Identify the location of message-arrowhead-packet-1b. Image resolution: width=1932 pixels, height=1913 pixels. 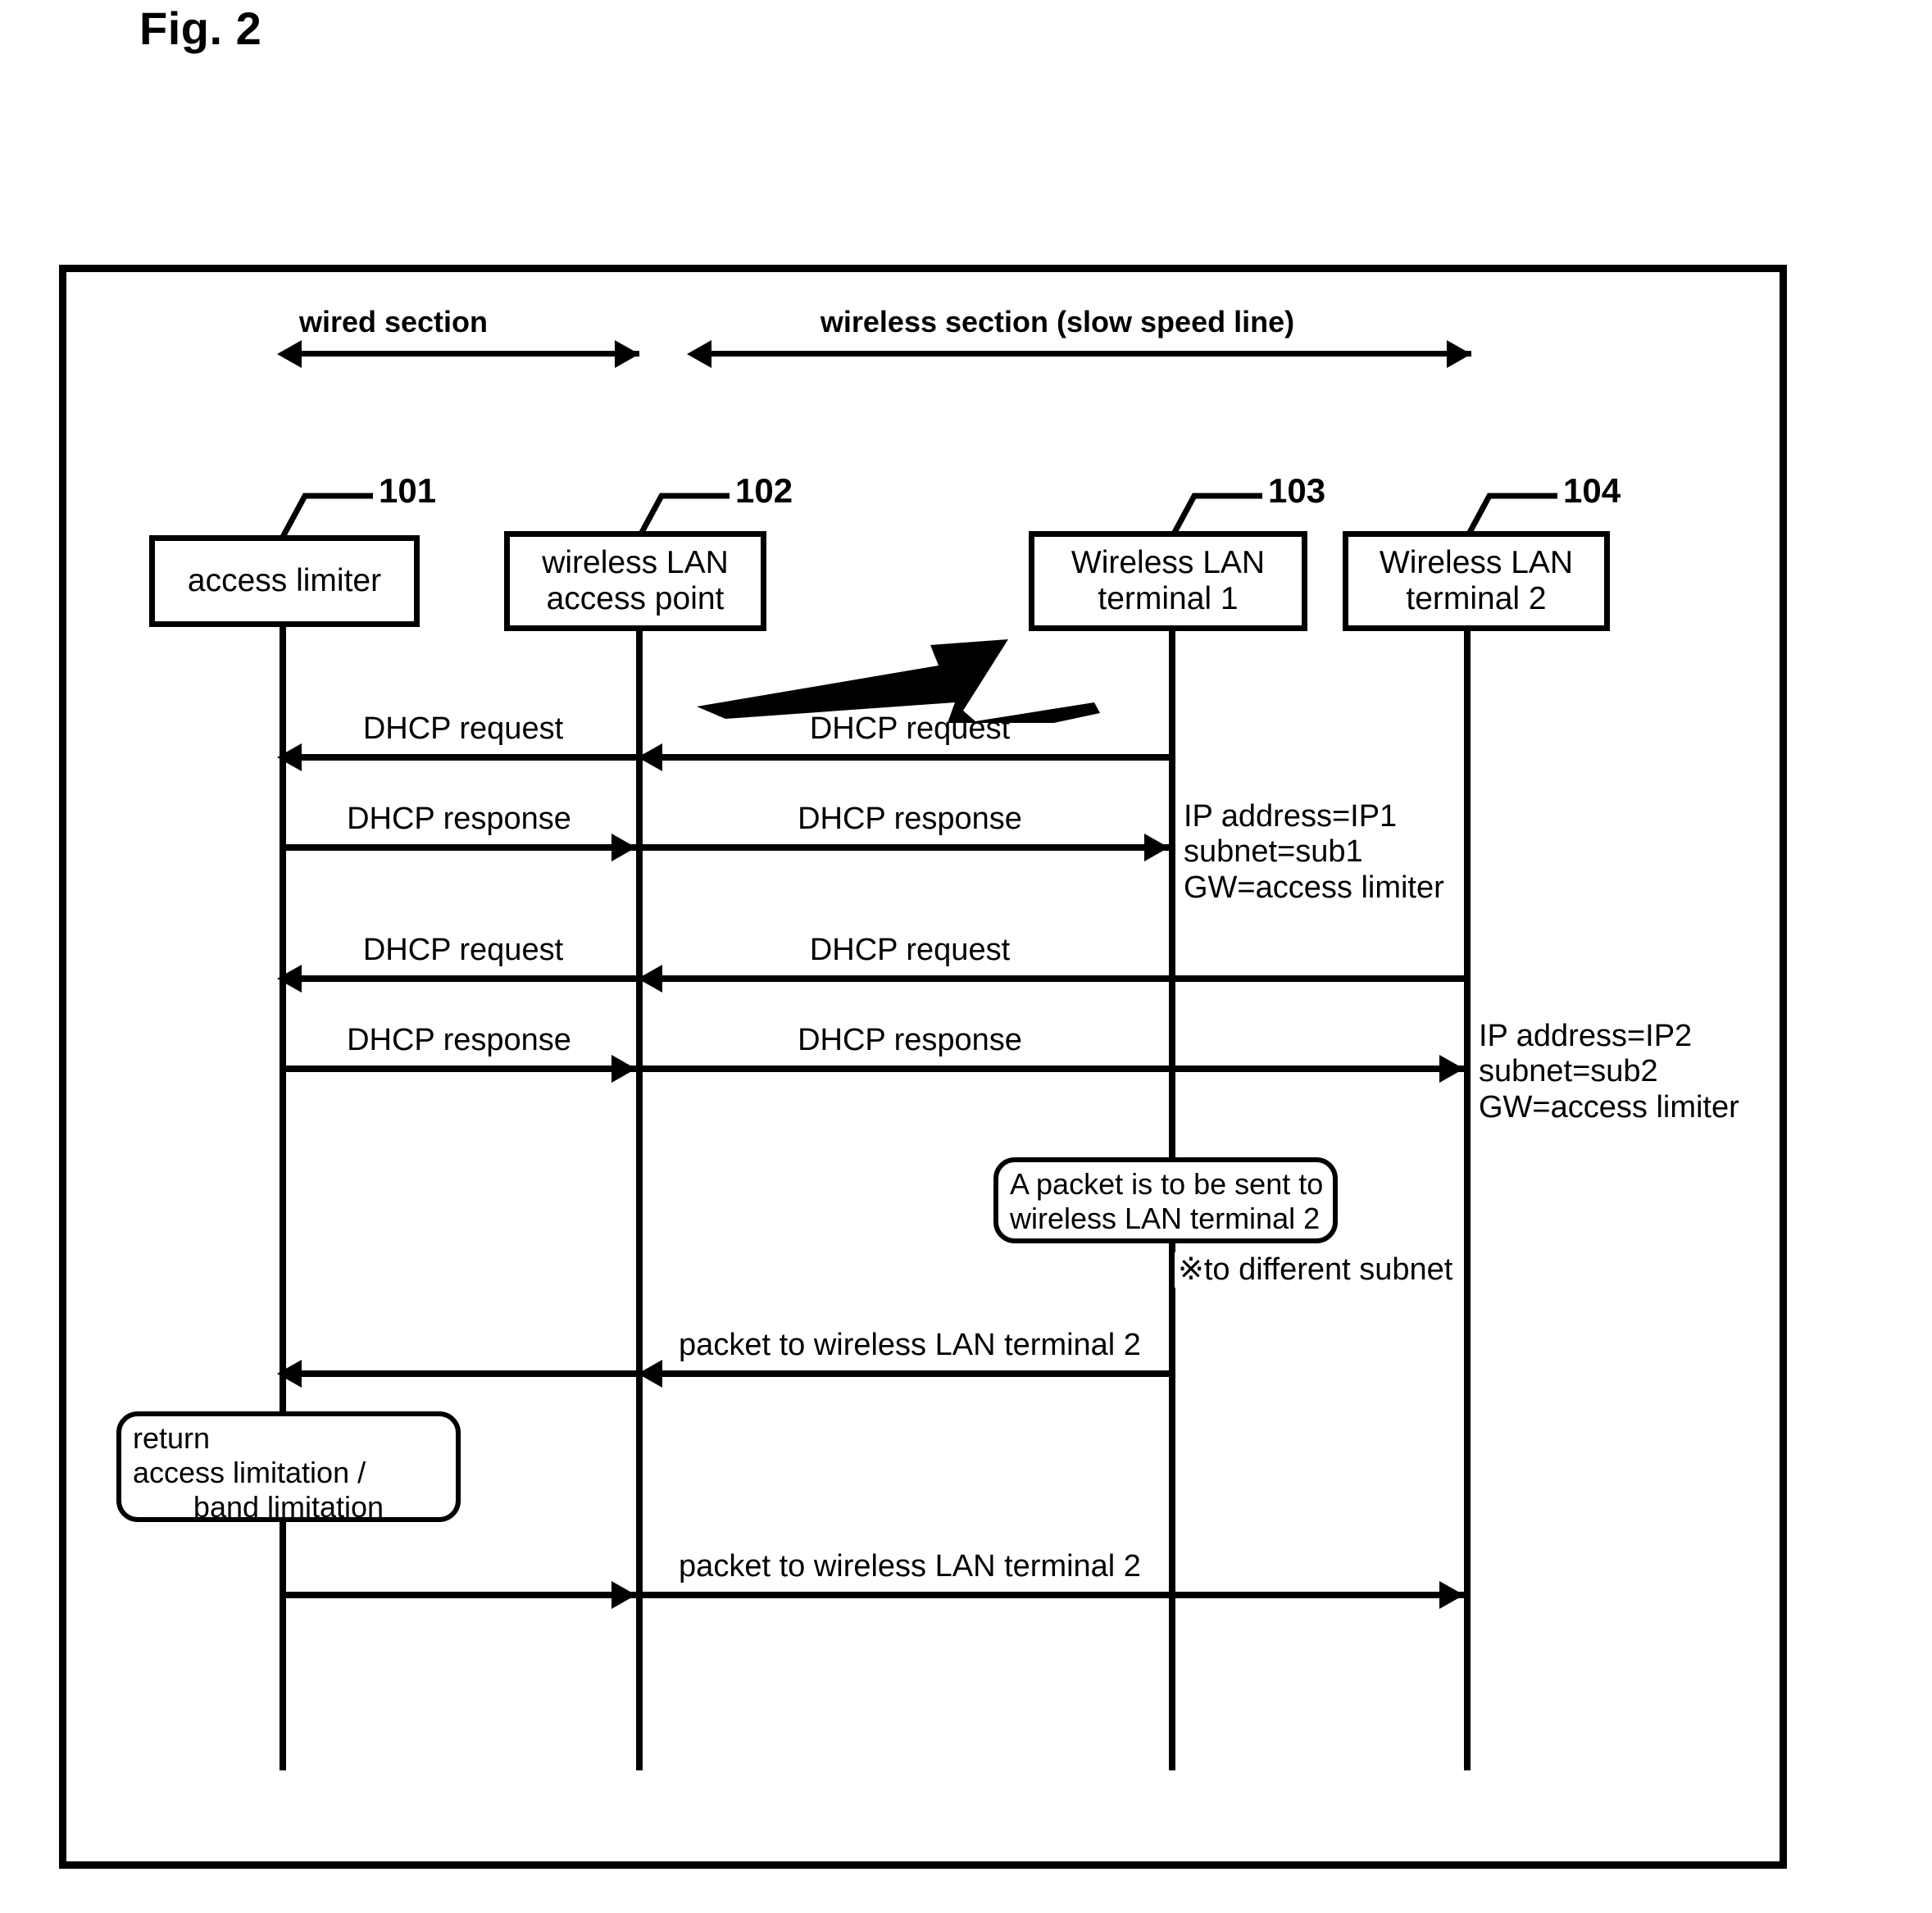
(650, 1374).